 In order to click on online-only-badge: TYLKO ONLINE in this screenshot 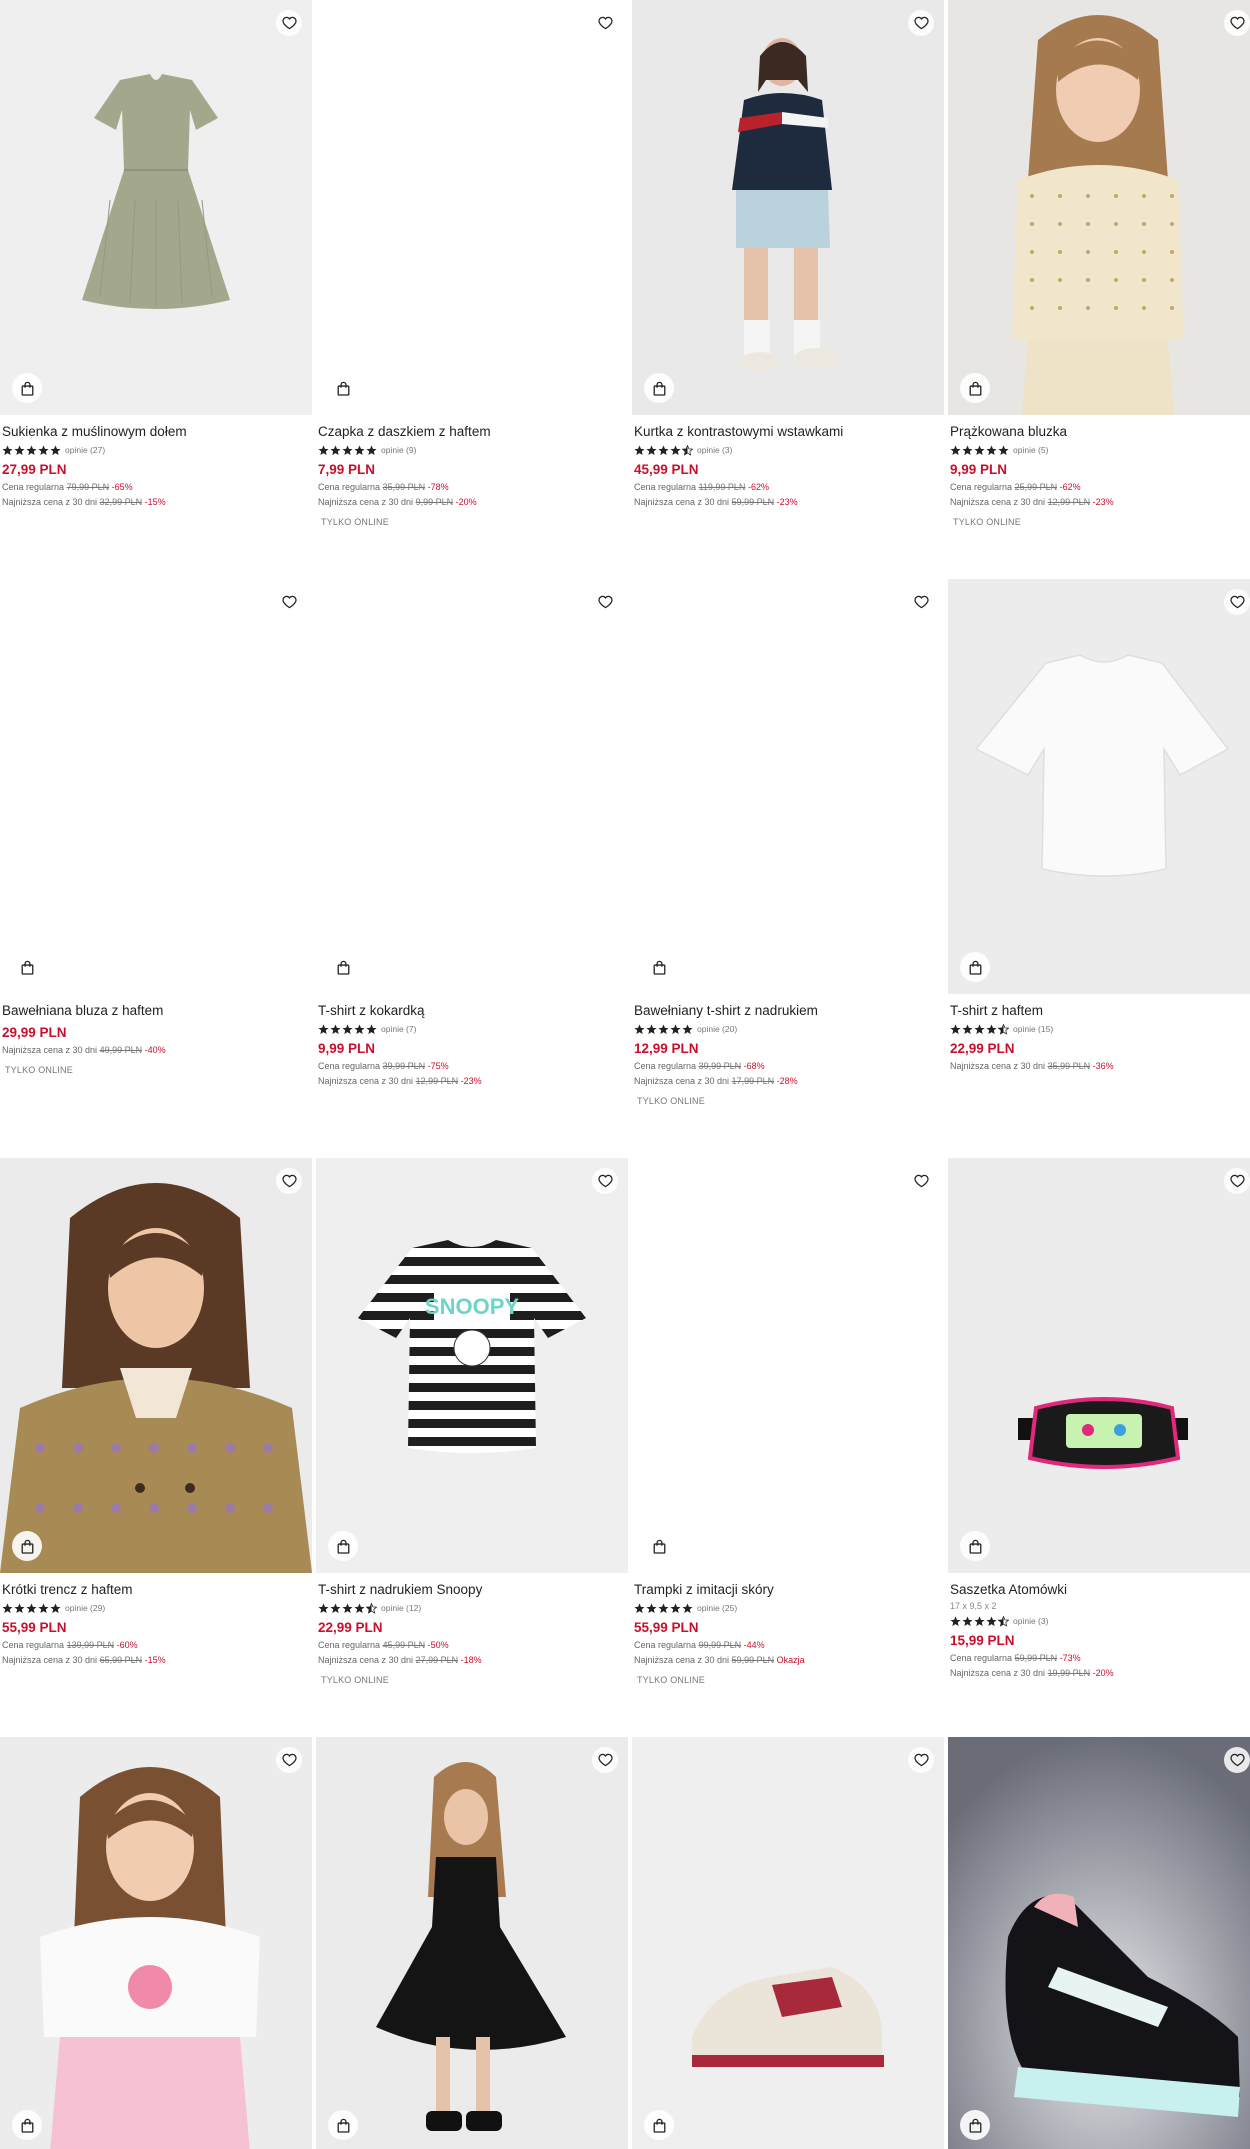, I will do `click(39, 1070)`.